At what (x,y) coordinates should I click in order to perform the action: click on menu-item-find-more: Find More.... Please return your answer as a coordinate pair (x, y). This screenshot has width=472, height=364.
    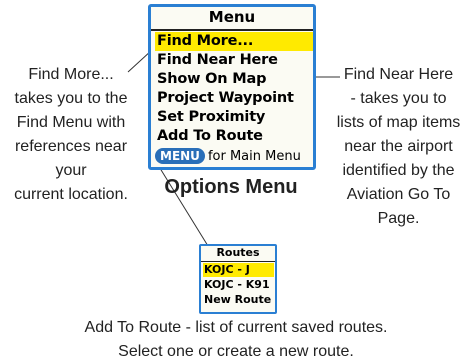
    Looking at the image, I should click on (234, 41).